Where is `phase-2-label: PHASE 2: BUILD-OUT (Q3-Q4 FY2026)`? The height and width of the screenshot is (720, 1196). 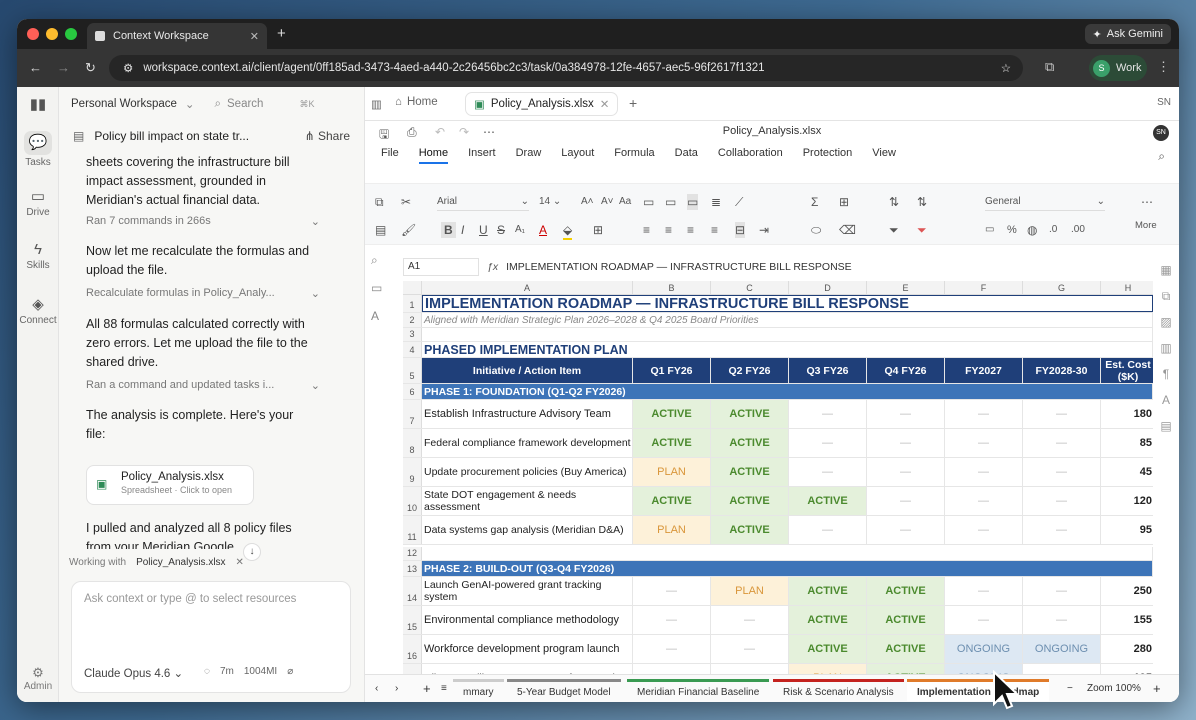
phase-2-label: PHASE 2: BUILD-OUT (Q3-Q4 FY2026) is located at coordinates (787, 568).